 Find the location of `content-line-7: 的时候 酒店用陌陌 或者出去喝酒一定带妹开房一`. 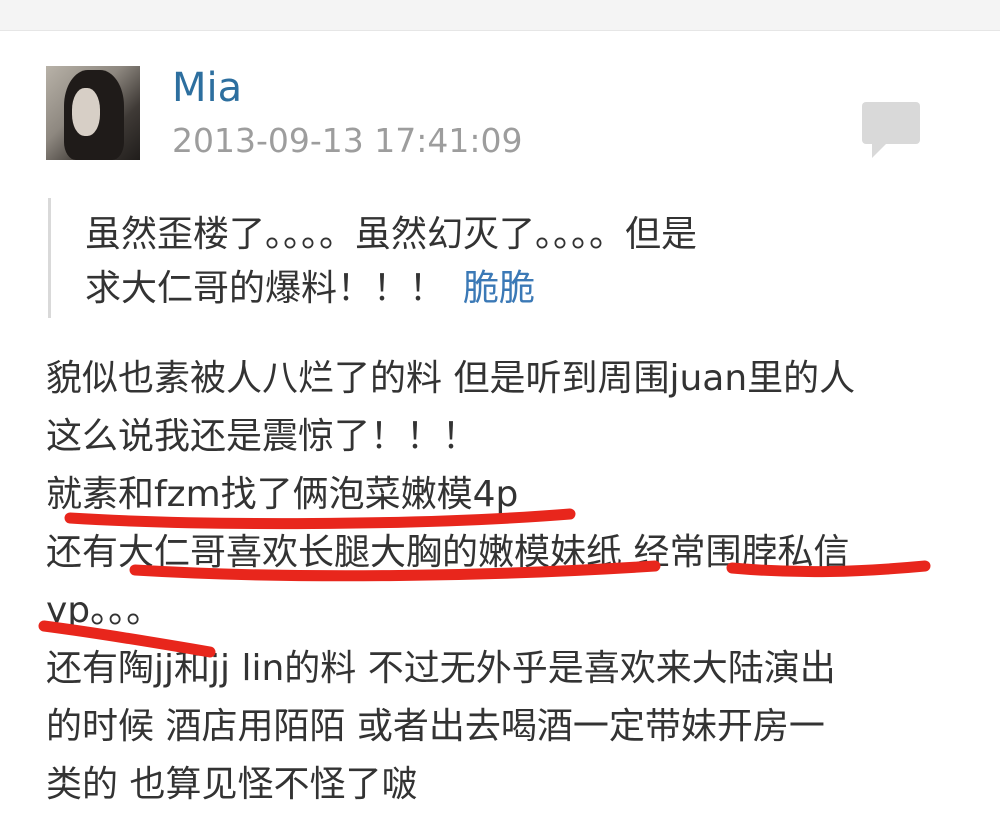

content-line-7: 的时候 酒店用陌陌 或者出去喝酒一定带妹开房一 is located at coordinates (435, 726).